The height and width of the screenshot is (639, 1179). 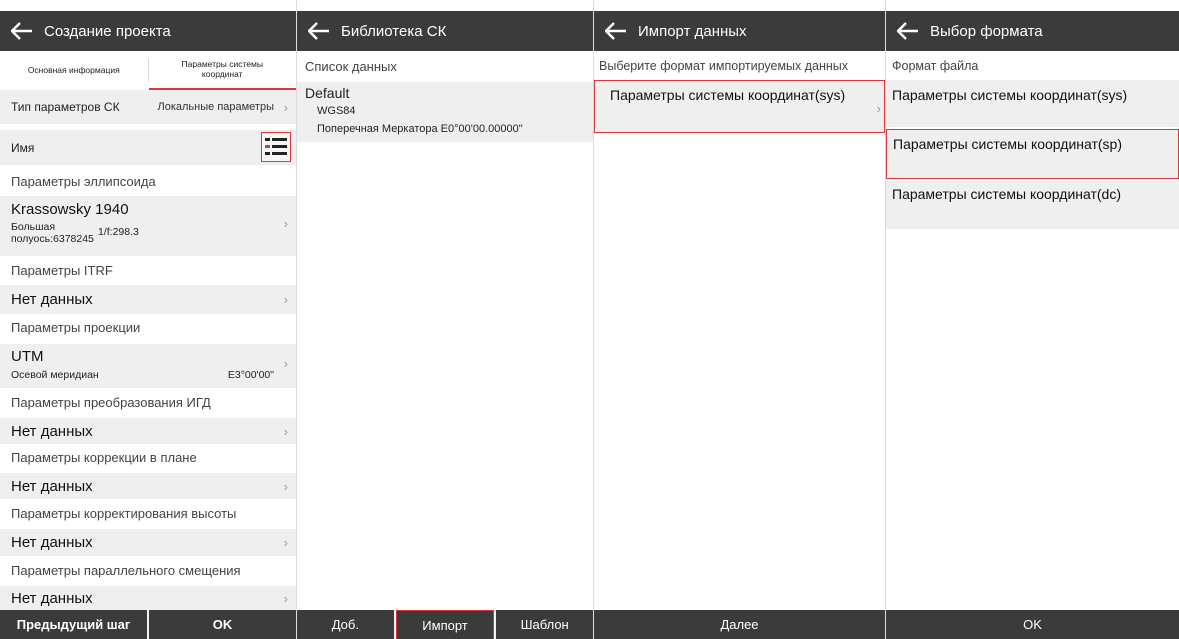 What do you see at coordinates (118, 232) in the screenshot?
I see `flattening: 1/f:298.3` at bounding box center [118, 232].